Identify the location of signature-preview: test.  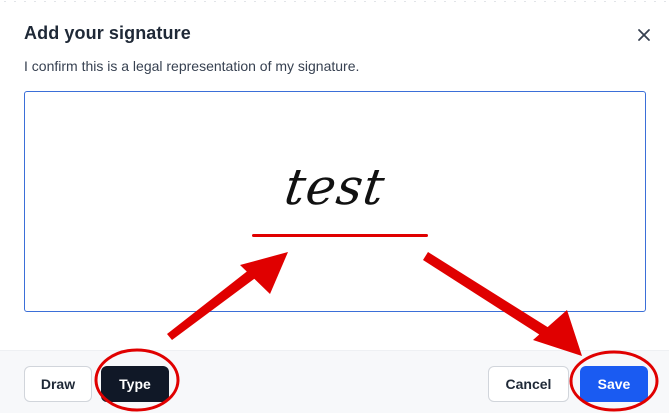
(335, 187).